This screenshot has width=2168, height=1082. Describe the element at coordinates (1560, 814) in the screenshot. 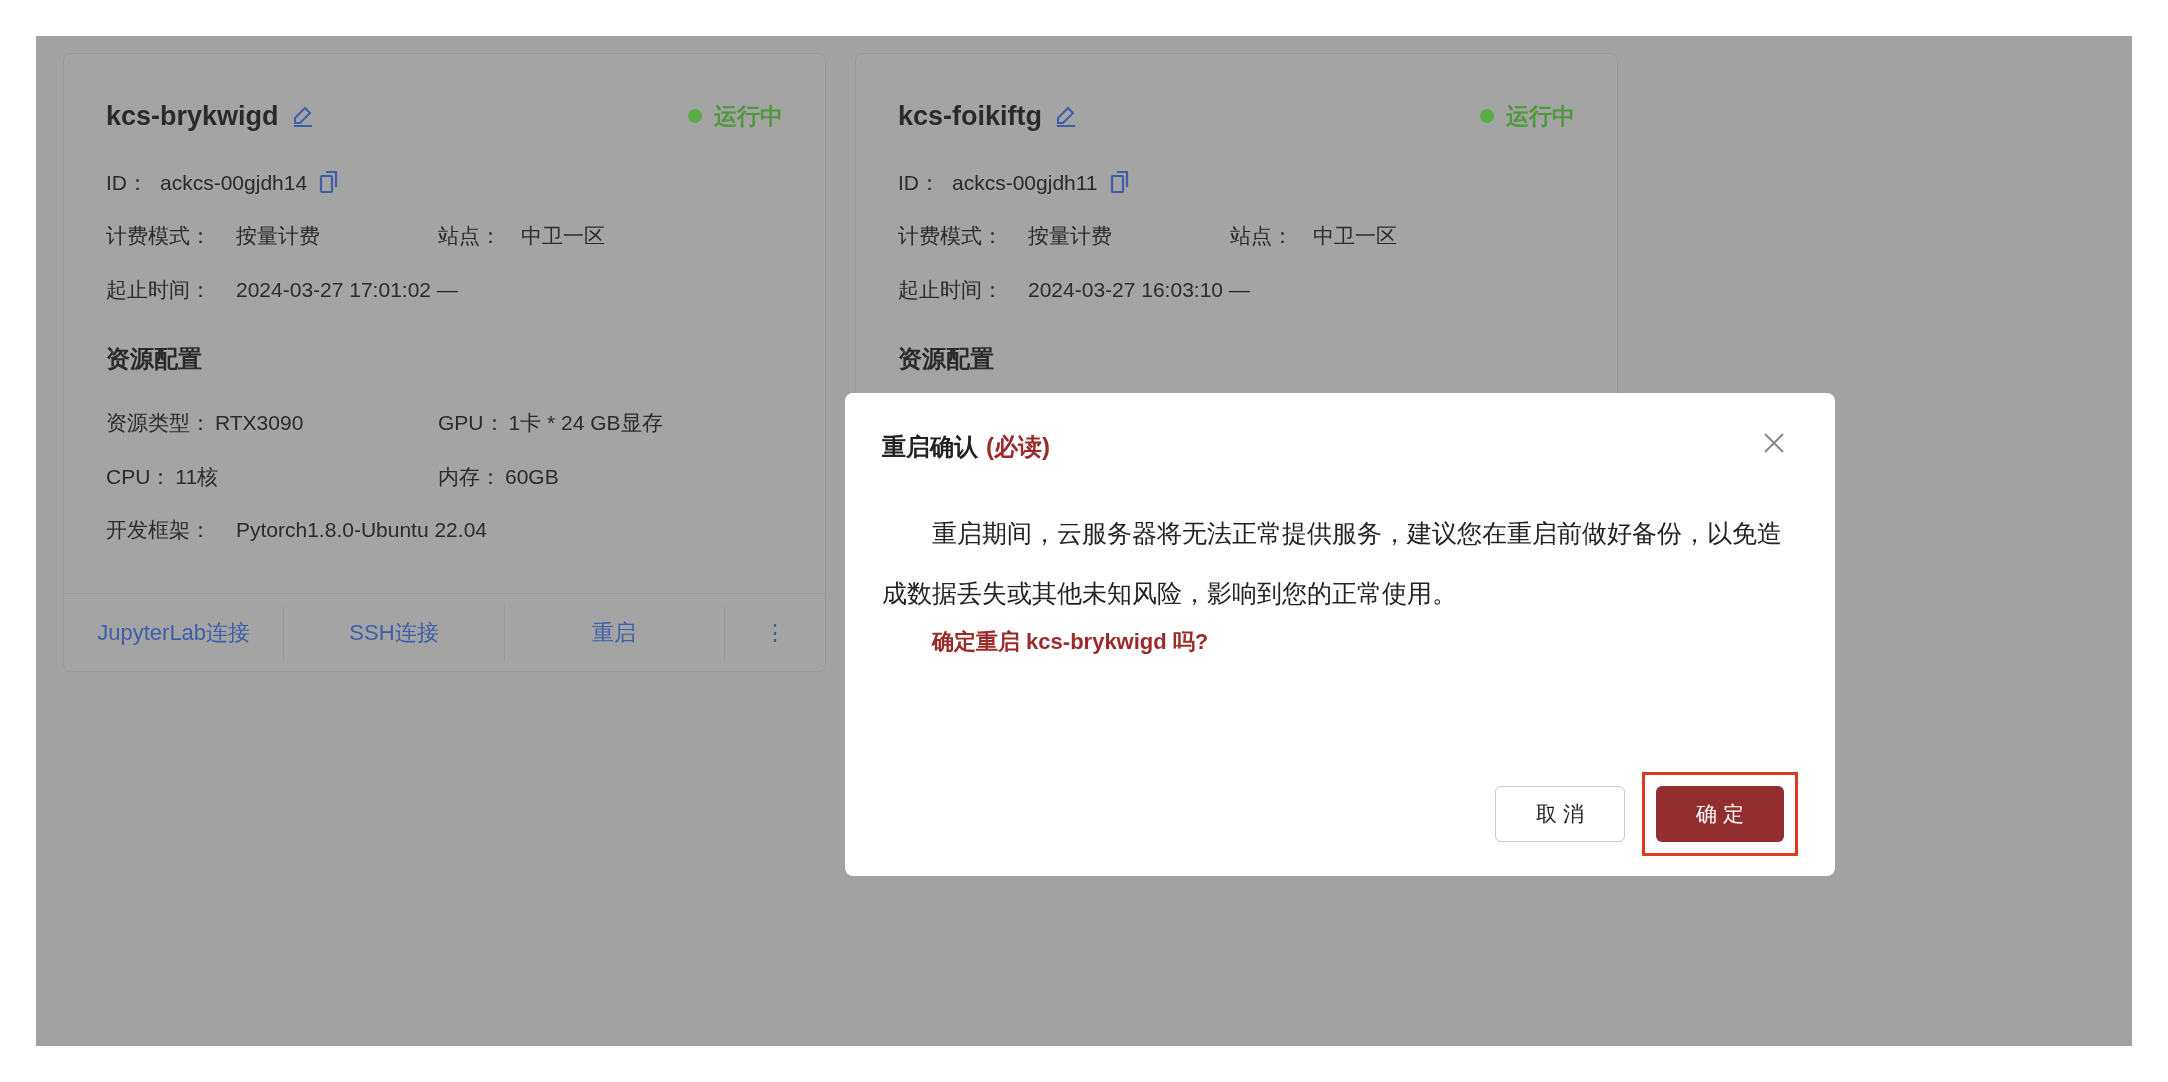

I see `cancel-button: 取 消` at that location.